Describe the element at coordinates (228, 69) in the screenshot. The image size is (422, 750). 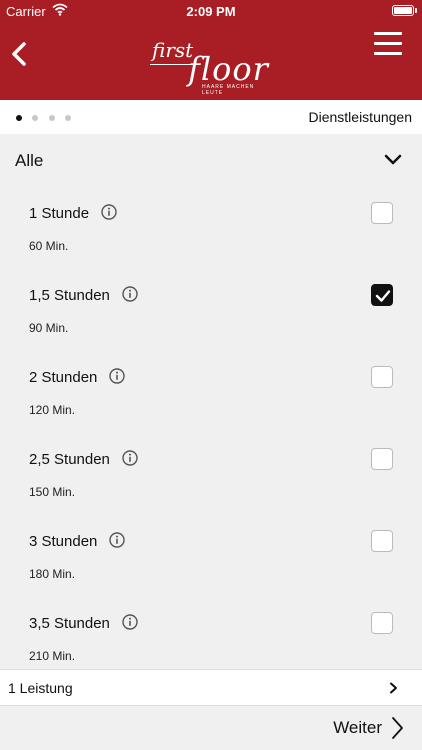
I see `logo-word-floor: floor` at that location.